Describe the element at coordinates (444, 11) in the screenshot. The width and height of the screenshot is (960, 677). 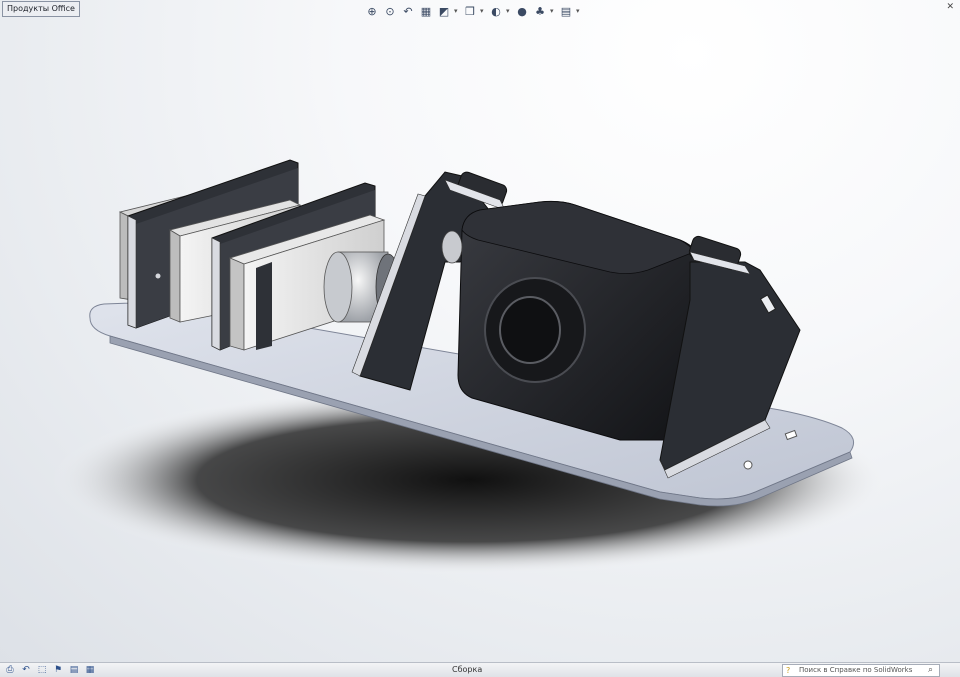
I see `view-orientation-icon: ◩` at that location.